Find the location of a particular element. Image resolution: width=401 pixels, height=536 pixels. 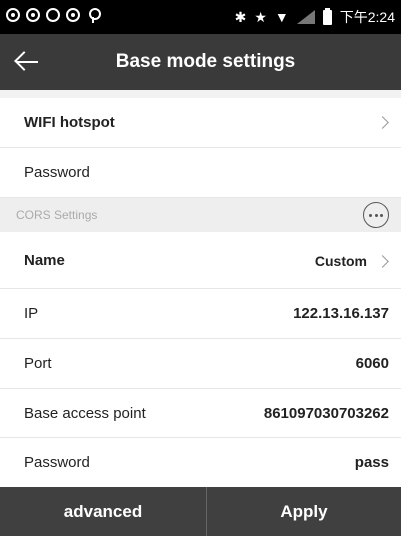

app-bar: Base mode settings is located at coordinates (200, 62).